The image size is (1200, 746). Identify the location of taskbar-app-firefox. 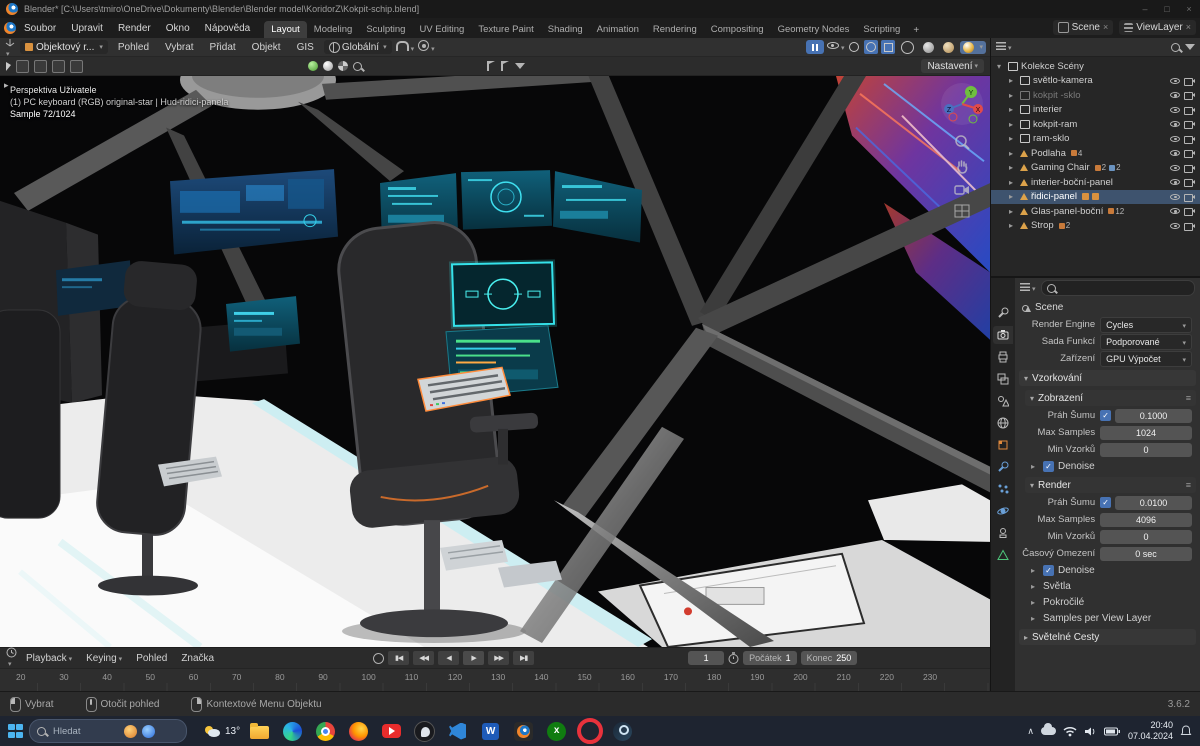
(358, 731).